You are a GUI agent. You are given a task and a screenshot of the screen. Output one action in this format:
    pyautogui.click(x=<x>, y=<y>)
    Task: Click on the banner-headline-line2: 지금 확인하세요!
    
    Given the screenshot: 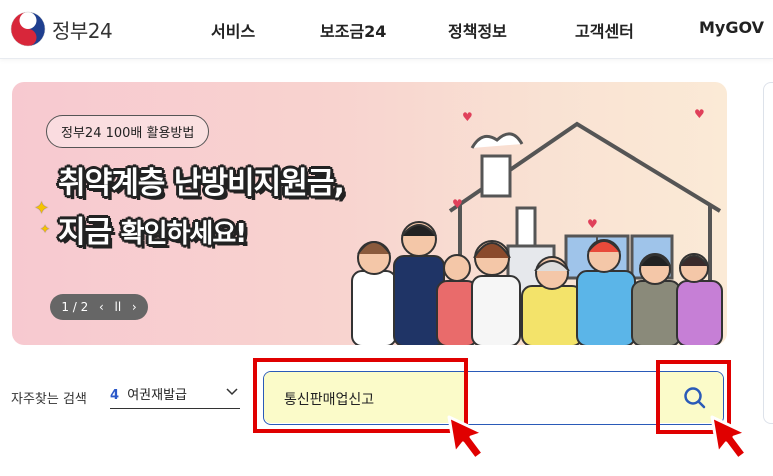 What is the action you would take?
    pyautogui.click(x=152, y=229)
    